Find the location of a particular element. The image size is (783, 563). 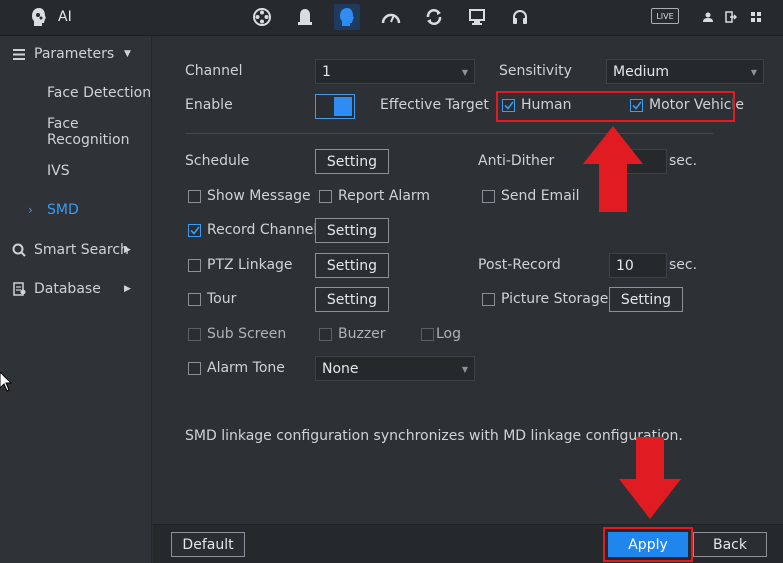

sidebar-database: Database ▶ is located at coordinates (76, 289).